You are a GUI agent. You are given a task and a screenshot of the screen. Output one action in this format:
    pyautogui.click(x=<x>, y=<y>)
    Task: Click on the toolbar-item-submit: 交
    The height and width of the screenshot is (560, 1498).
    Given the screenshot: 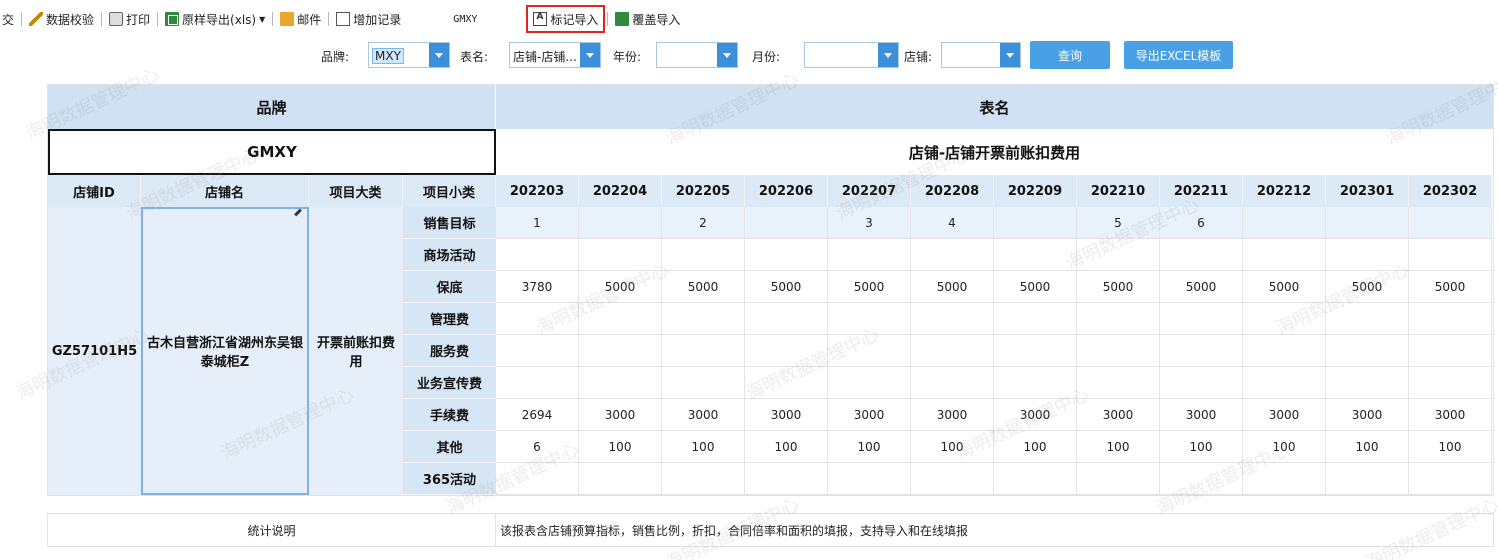 What is the action you would take?
    pyautogui.click(x=8, y=19)
    